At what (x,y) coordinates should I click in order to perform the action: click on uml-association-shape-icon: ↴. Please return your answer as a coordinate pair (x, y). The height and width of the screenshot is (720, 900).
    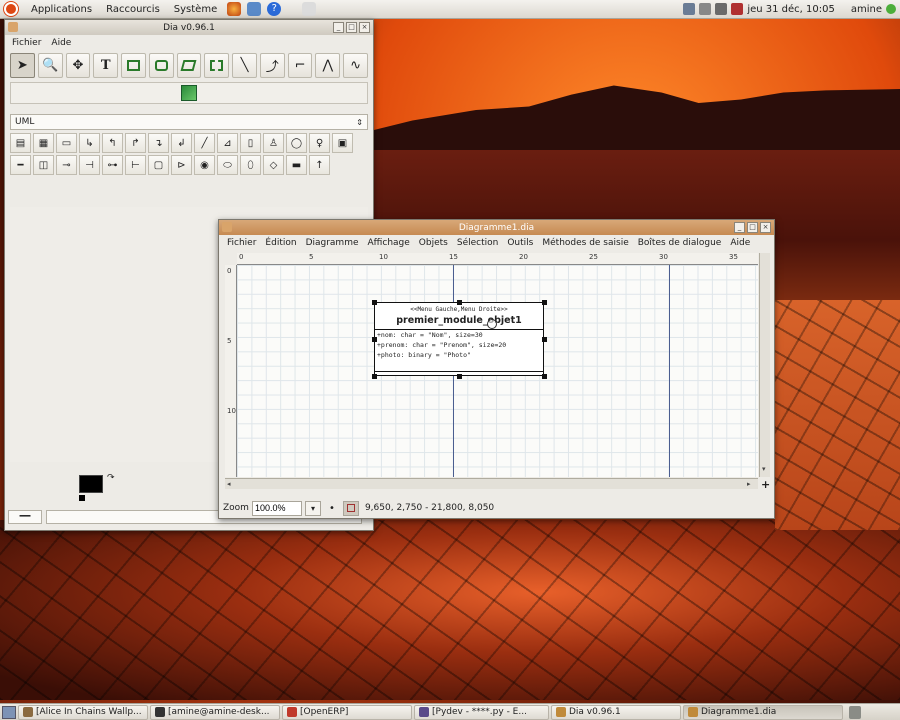
    Looking at the image, I should click on (158, 143).